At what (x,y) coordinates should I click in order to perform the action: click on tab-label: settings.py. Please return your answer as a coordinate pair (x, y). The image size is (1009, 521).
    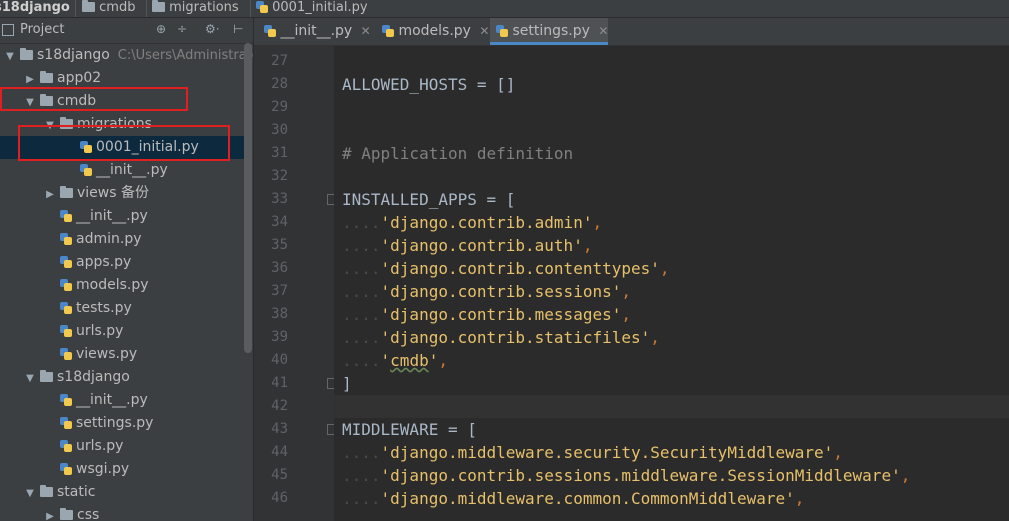
    Looking at the image, I should click on (551, 31).